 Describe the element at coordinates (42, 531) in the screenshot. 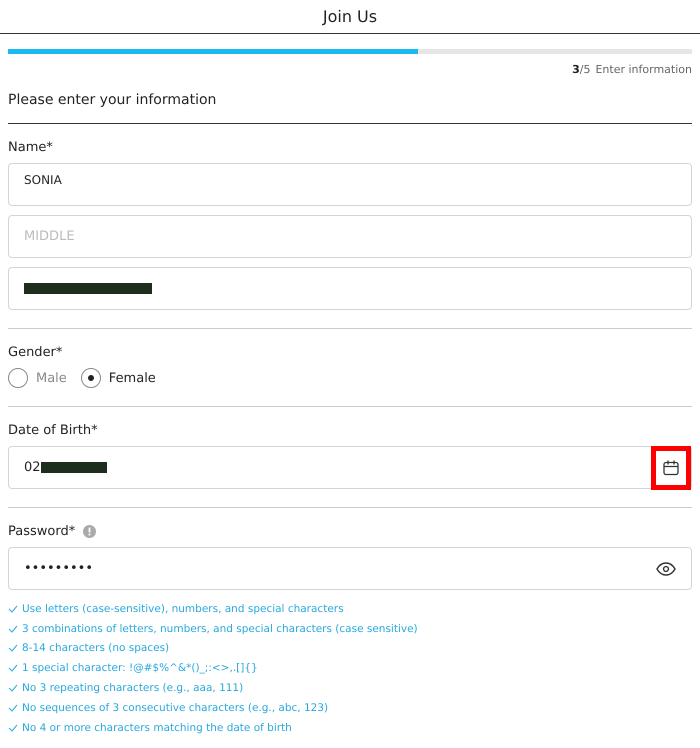

I see `field-label: Password*` at that location.